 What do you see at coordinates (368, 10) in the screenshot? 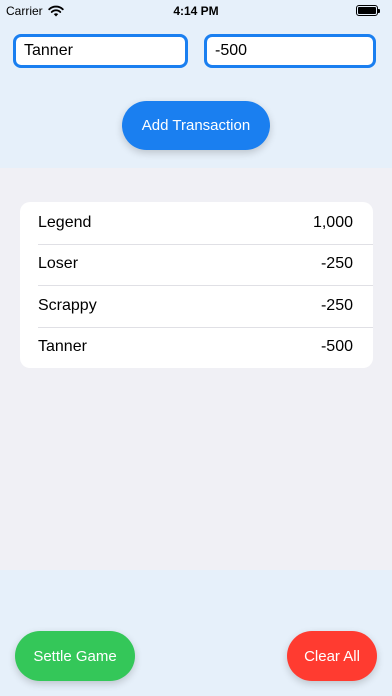
I see `battery-icon` at bounding box center [368, 10].